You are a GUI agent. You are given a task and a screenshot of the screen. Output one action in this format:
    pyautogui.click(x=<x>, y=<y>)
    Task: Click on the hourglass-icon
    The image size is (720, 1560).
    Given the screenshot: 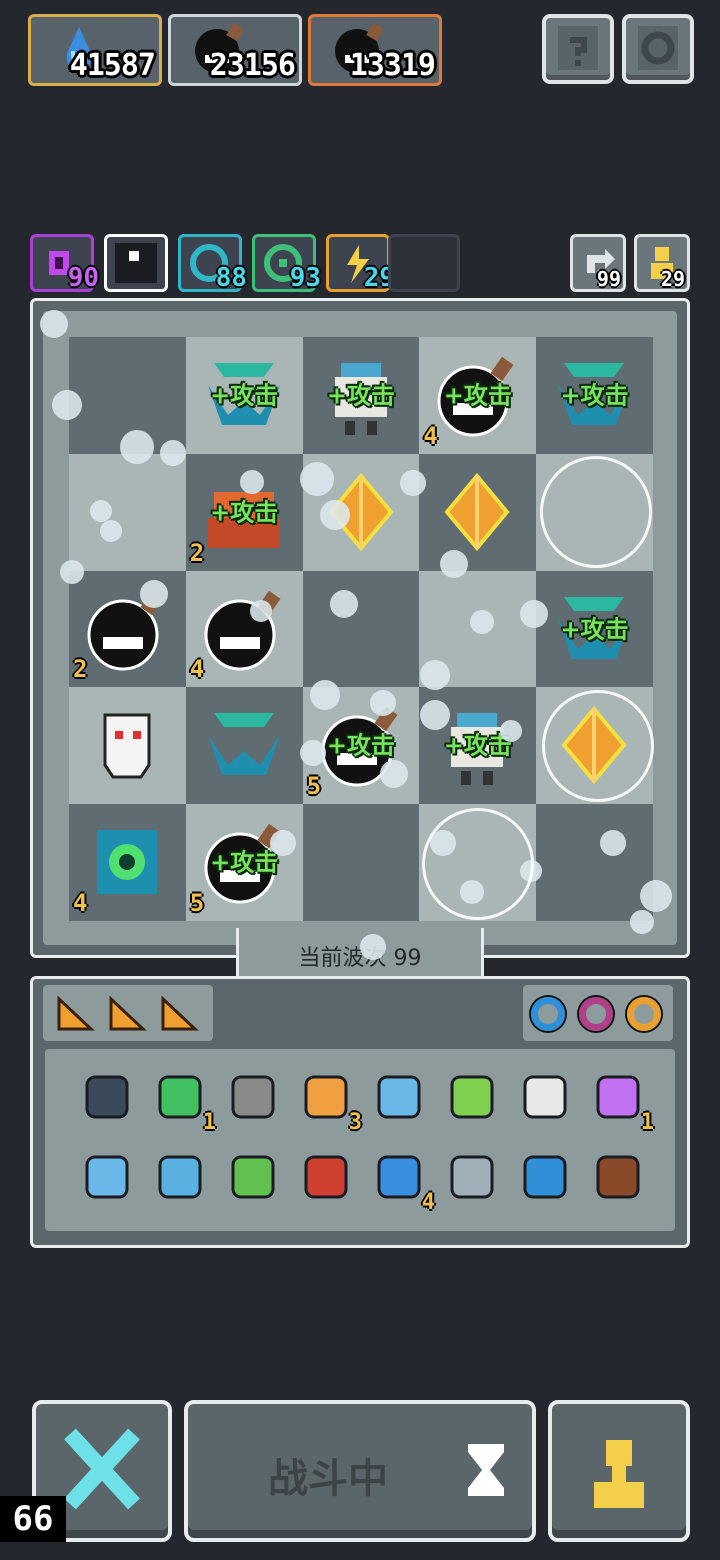 What is the action you would take?
    pyautogui.click(x=486, y=1470)
    